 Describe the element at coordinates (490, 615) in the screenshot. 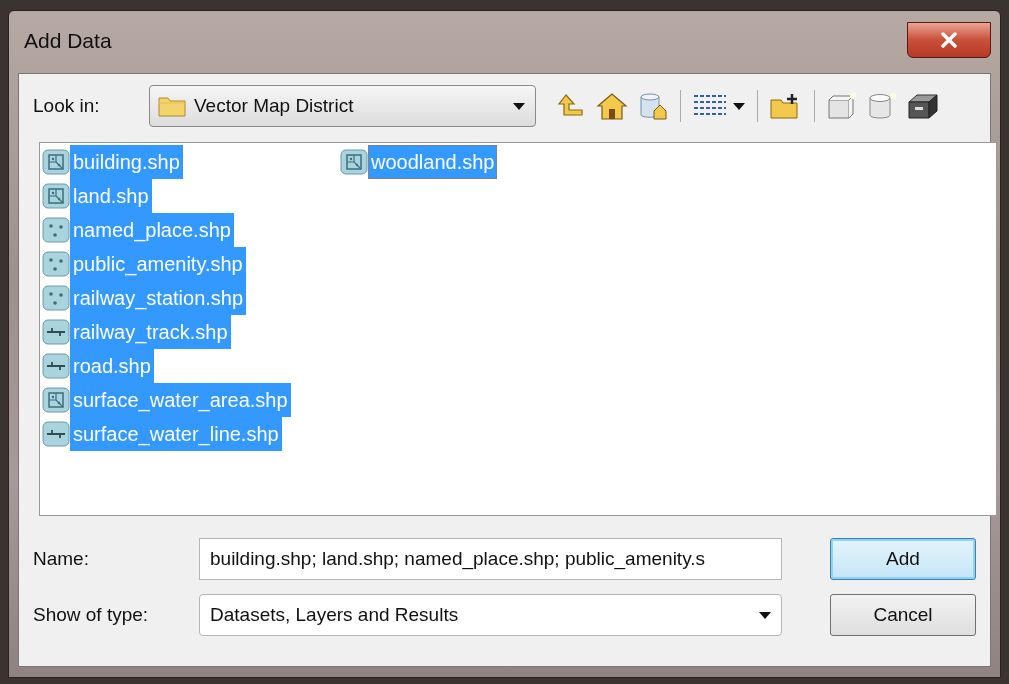

I see `type-dropdown: Datasets, Layers and Results` at that location.